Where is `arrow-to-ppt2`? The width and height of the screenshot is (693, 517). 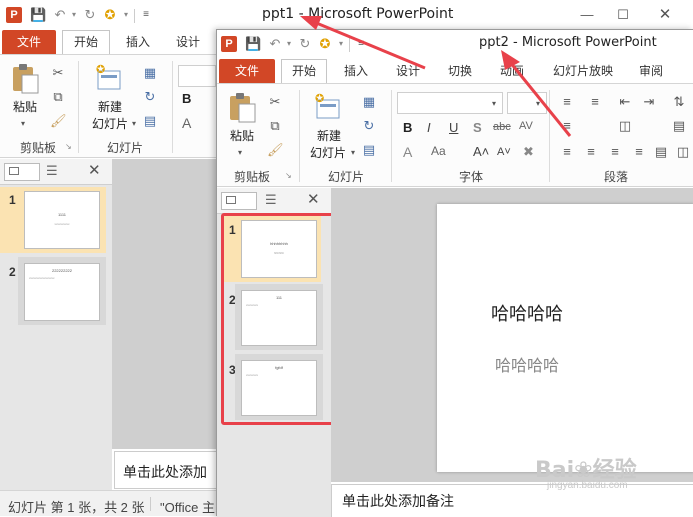 arrow-to-ppt2 is located at coordinates (540, 99).